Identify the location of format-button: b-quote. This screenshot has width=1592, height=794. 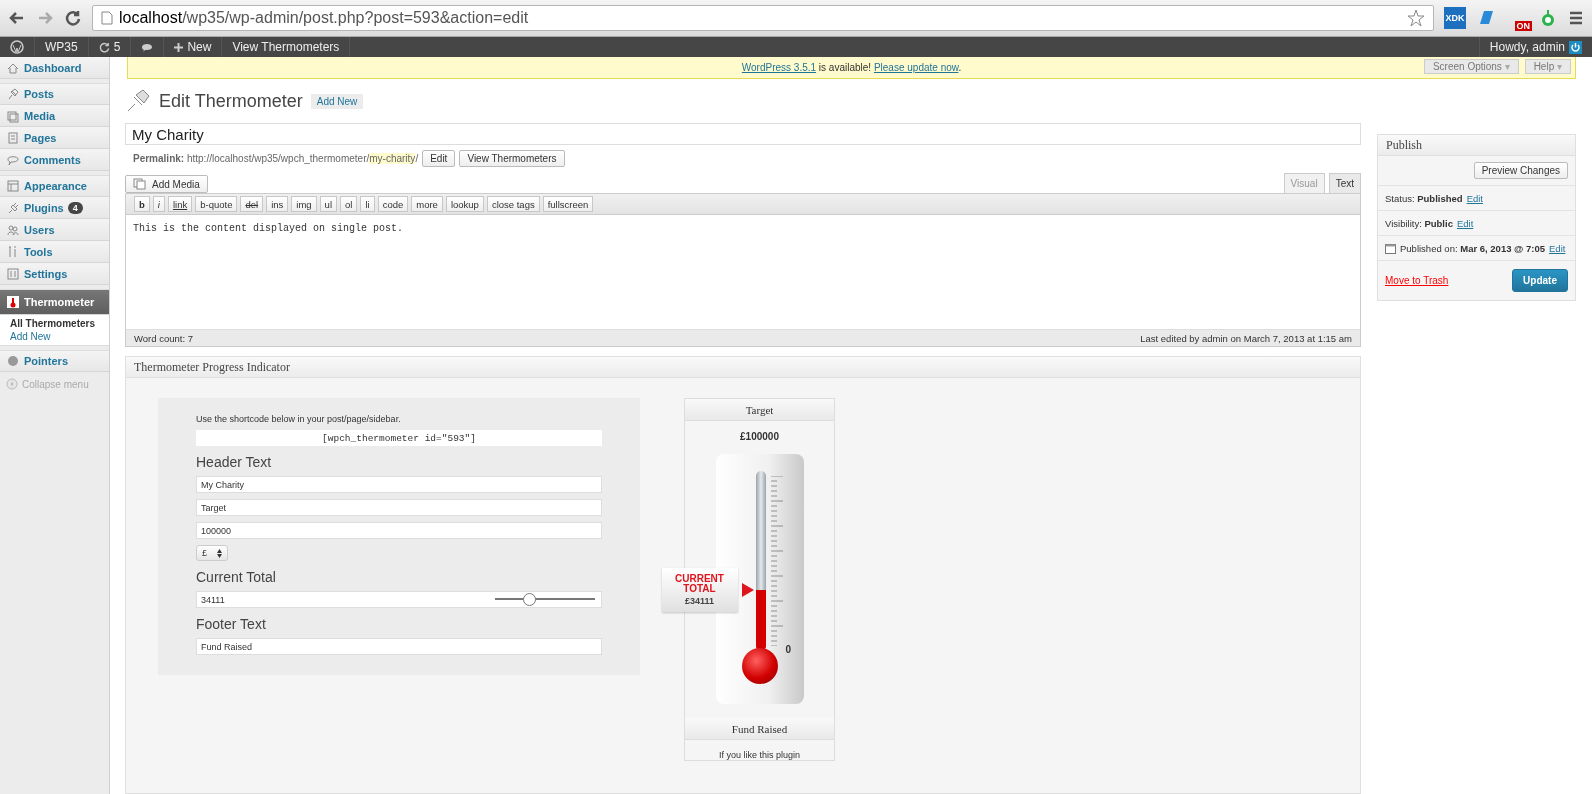
(216, 204).